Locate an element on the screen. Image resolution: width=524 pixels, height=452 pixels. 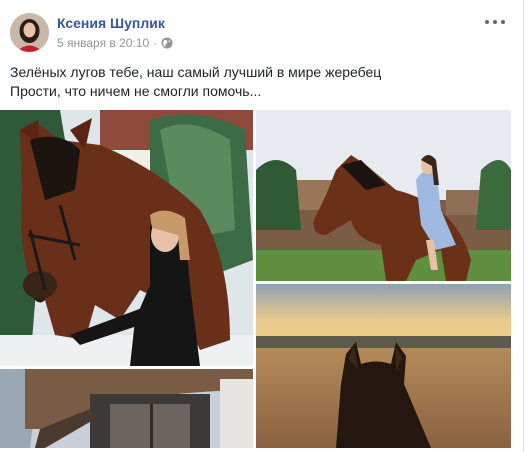
author-avatar is located at coordinates (29, 32).